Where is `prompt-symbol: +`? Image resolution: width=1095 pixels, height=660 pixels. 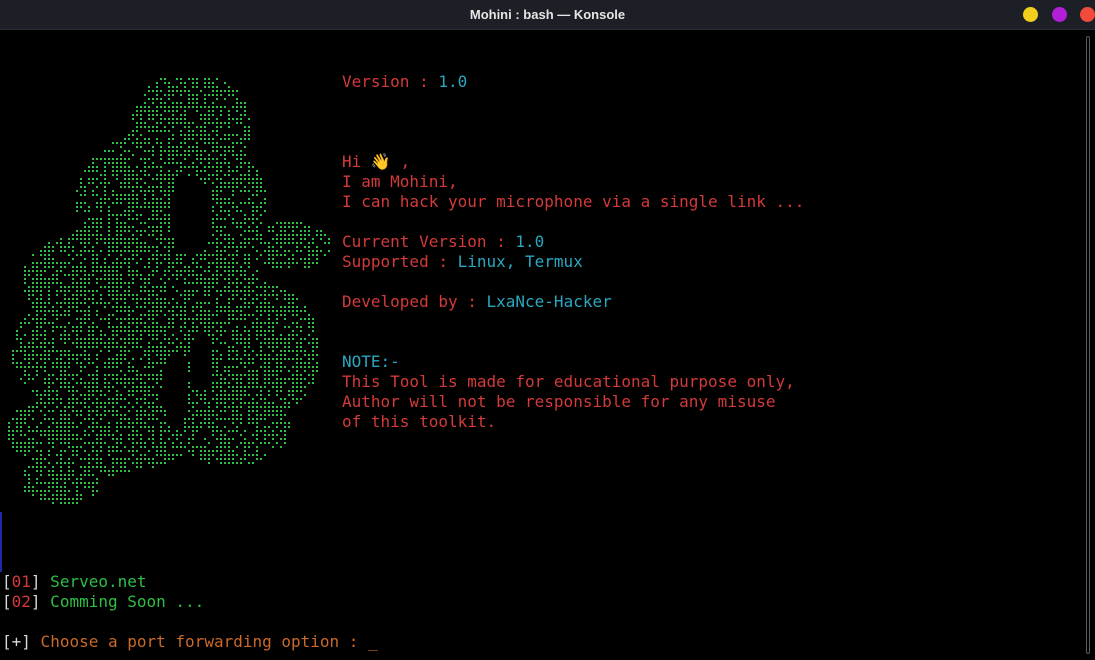
prompt-symbol: + is located at coordinates (16, 641).